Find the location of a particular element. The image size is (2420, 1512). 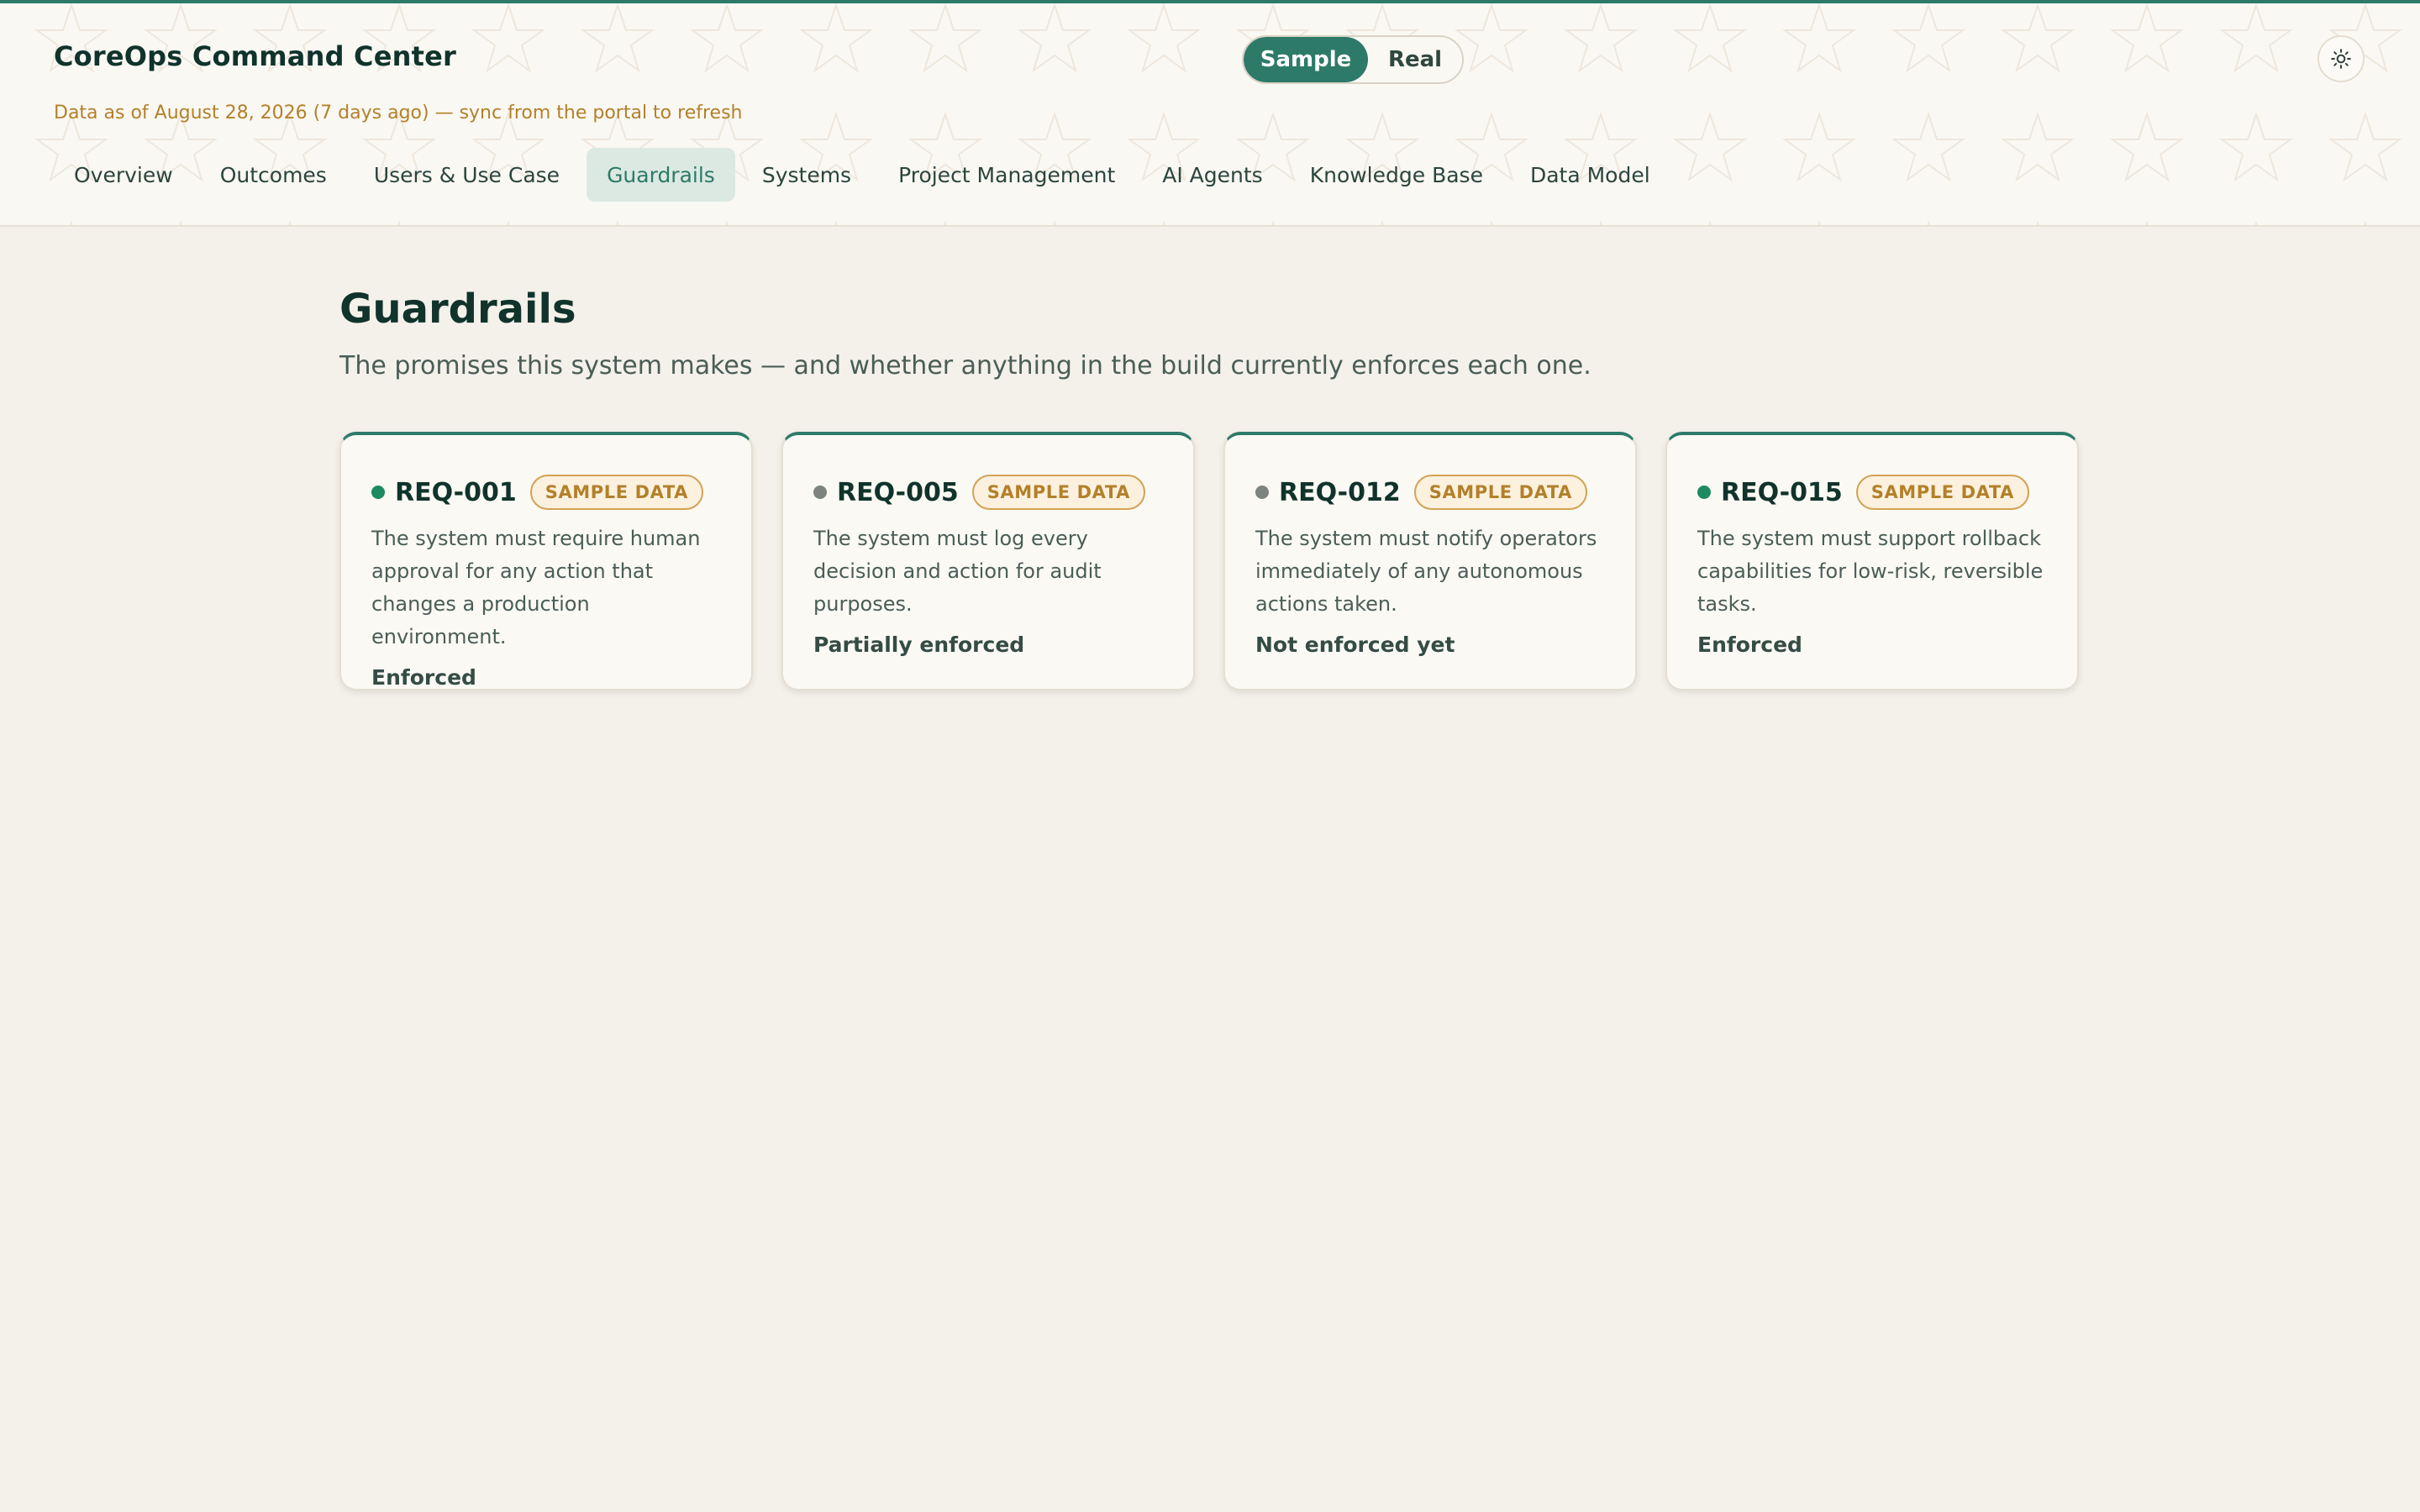

requirement-id: REQ-005 is located at coordinates (898, 492).